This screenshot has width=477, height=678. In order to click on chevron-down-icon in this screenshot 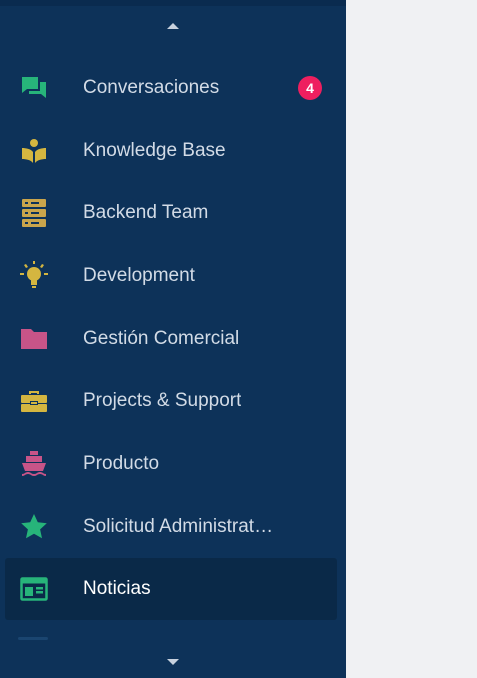, I will do `click(173, 662)`.